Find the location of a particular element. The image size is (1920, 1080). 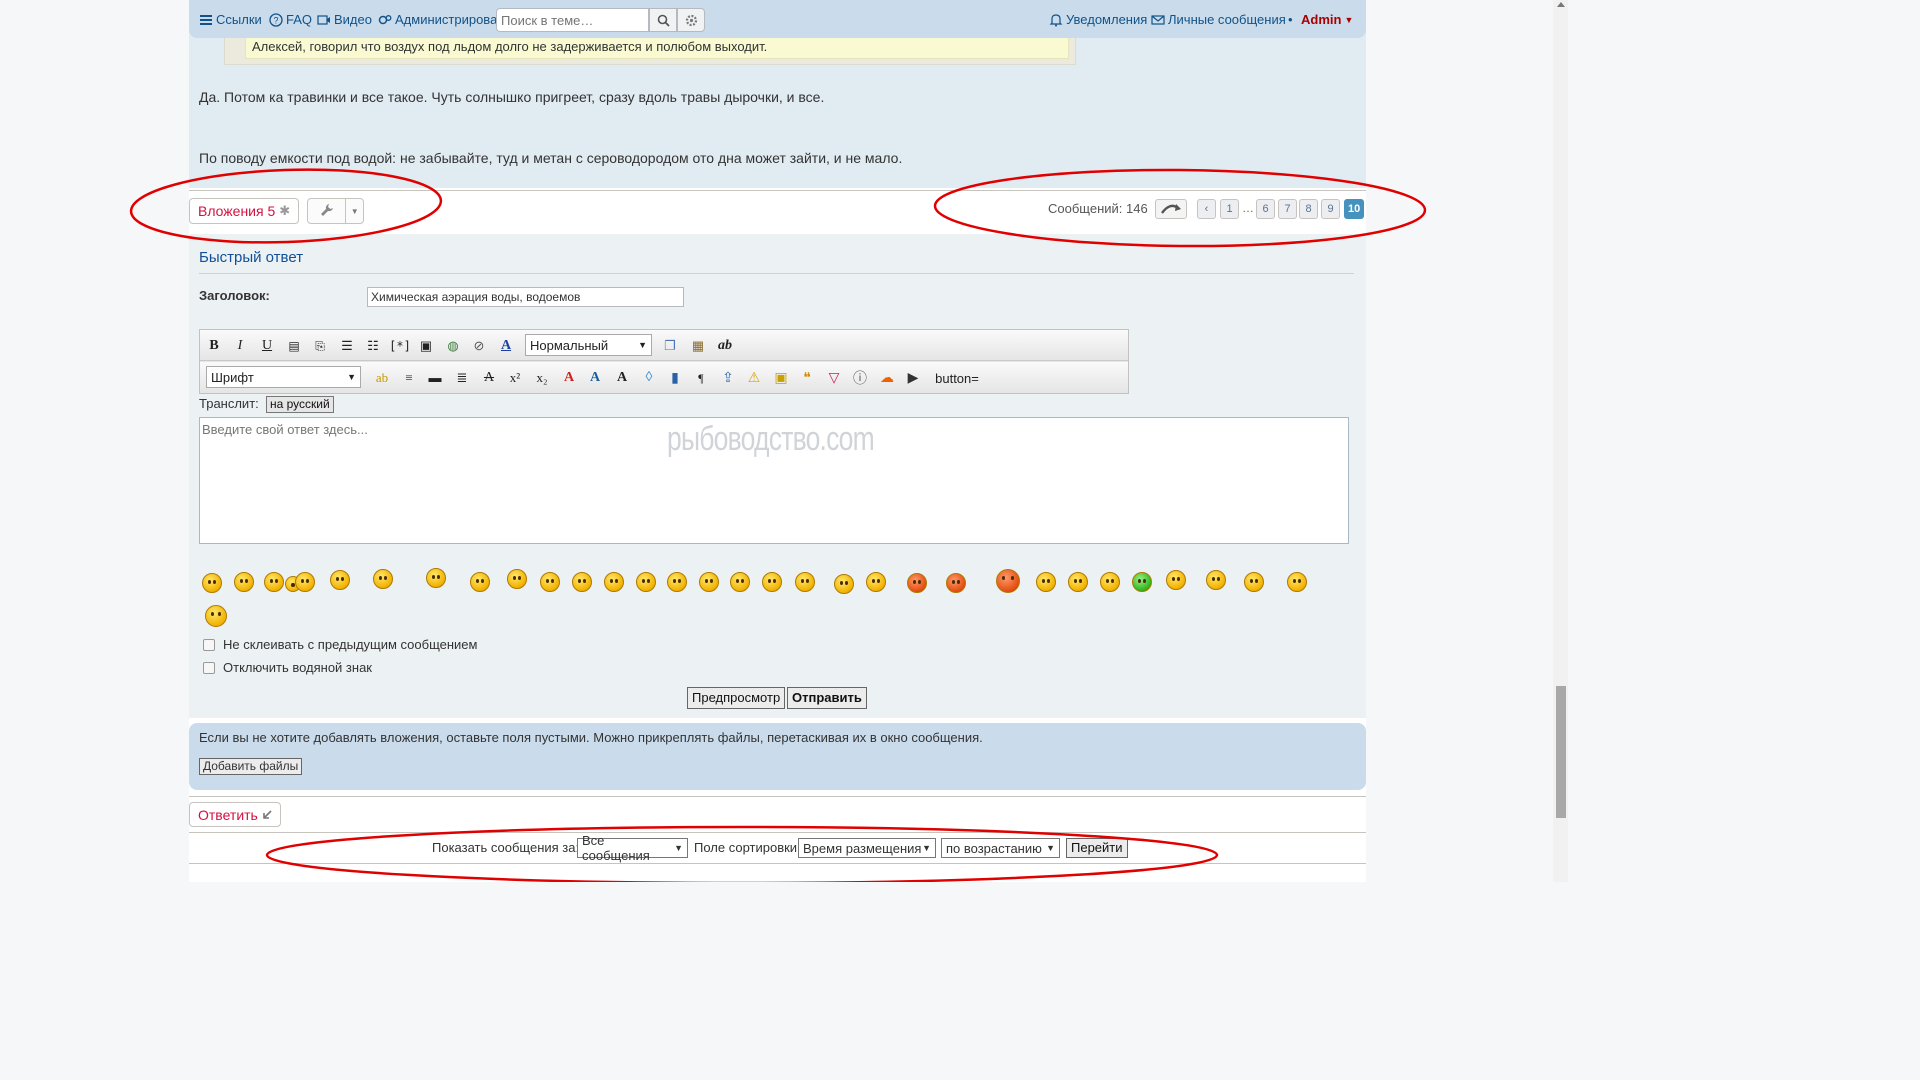

align-center-icon: ≡ is located at coordinates (409, 378).